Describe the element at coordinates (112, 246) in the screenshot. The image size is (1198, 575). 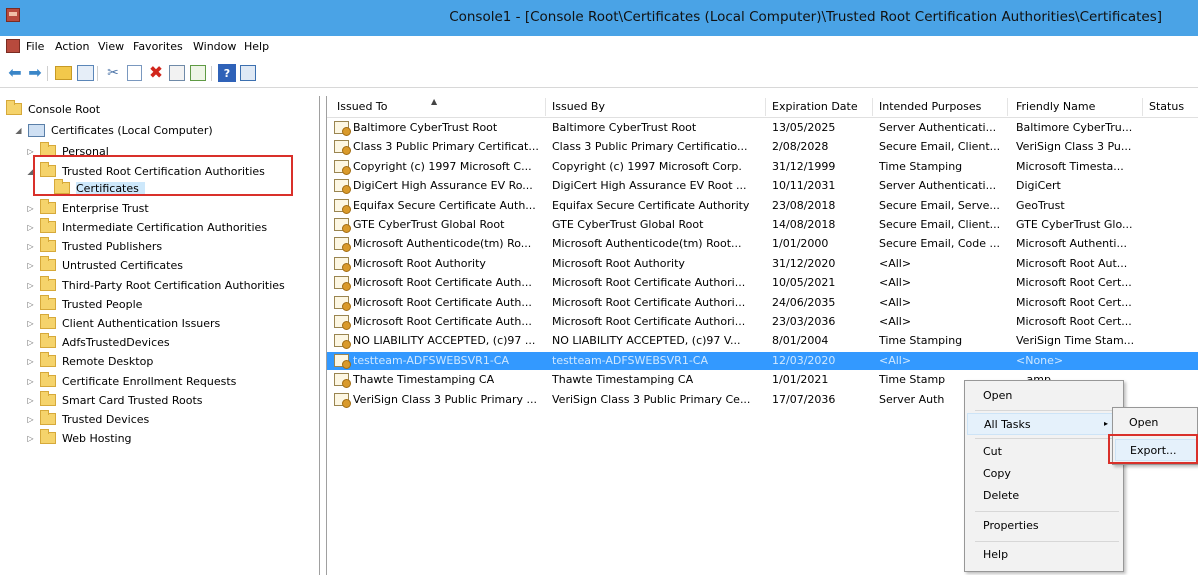
I see `tree-item-label: Trusted Publishers` at that location.